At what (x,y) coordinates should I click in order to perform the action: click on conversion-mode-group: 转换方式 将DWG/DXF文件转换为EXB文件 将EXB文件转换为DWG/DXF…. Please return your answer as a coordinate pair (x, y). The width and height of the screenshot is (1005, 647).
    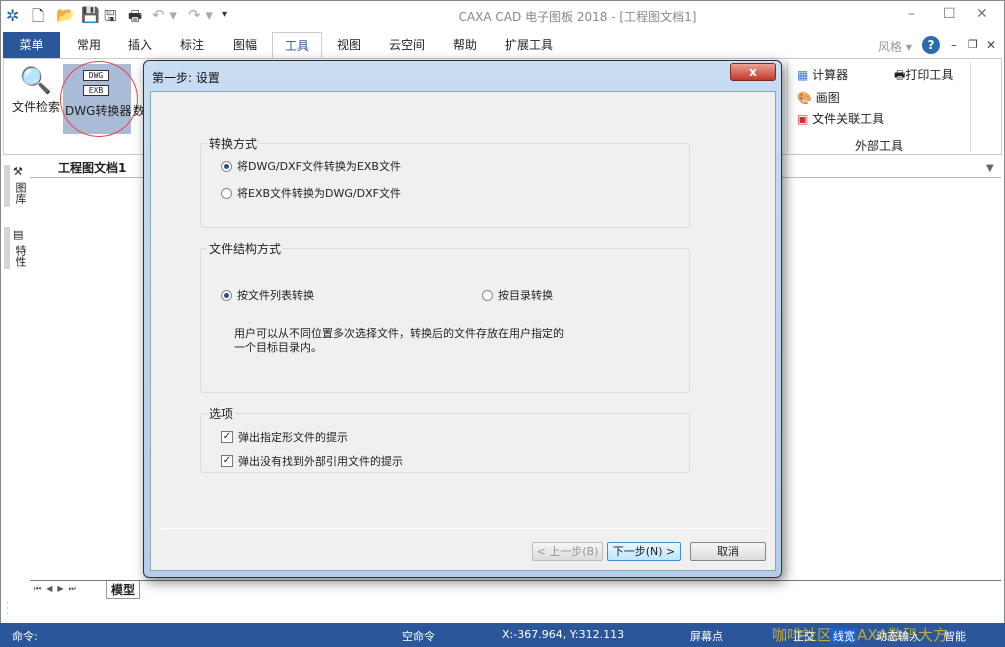
    Looking at the image, I should click on (445, 181).